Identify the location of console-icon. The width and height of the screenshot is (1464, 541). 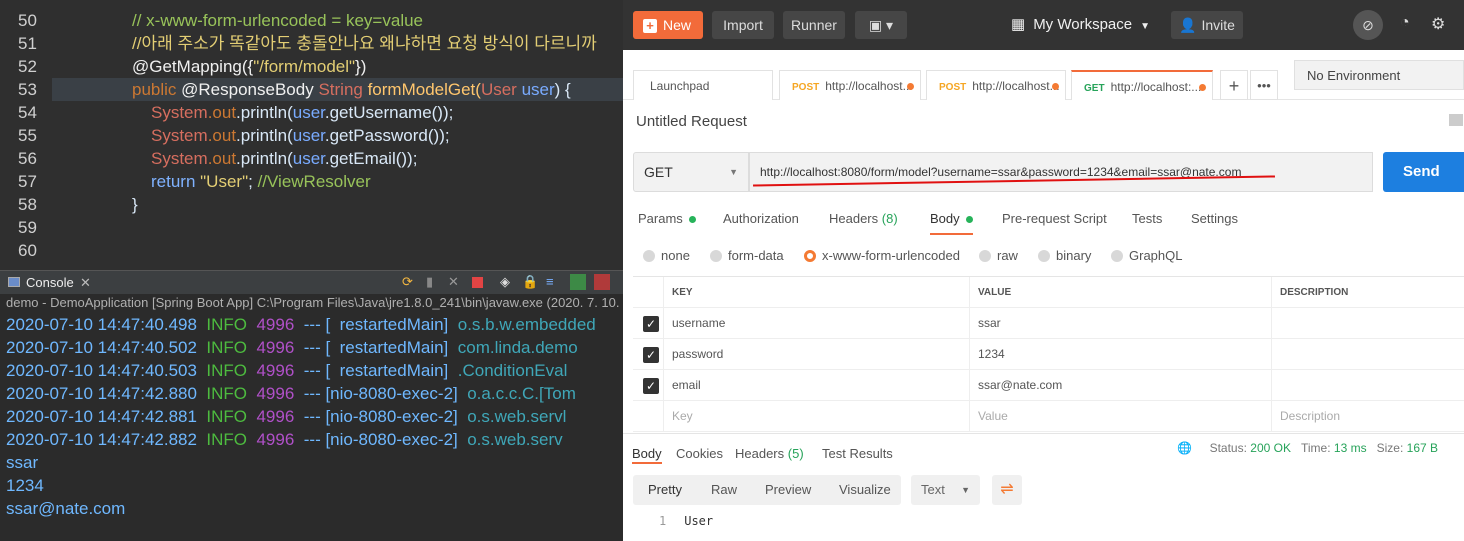
(14, 282).